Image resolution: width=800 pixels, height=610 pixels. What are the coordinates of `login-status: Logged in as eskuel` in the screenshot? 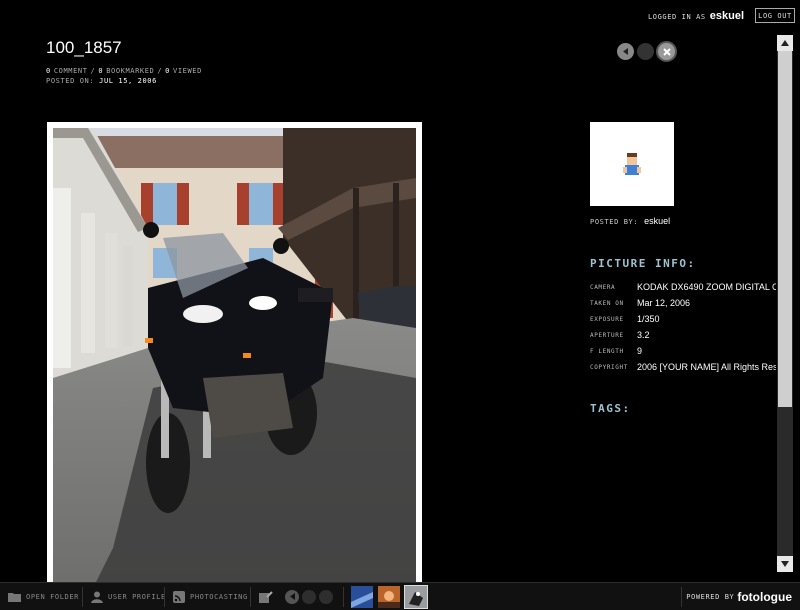 It's located at (696, 16).